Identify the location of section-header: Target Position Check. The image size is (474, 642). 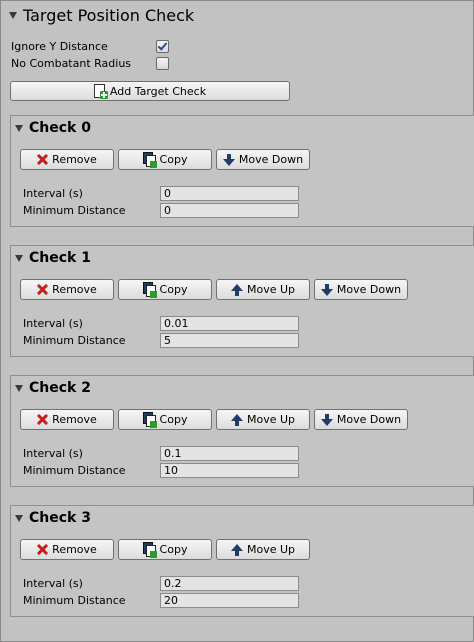
(101, 15).